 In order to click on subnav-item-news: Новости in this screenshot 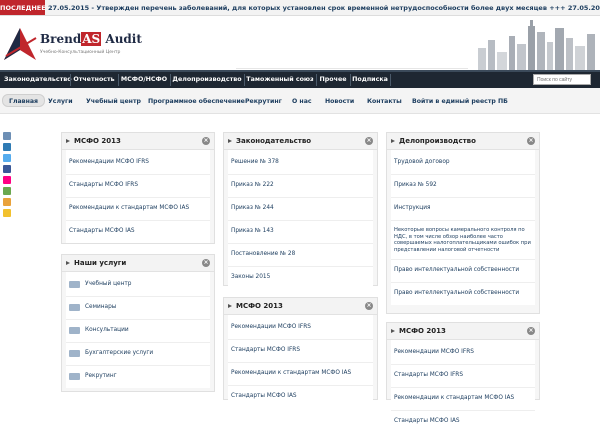, I will do `click(339, 101)`.